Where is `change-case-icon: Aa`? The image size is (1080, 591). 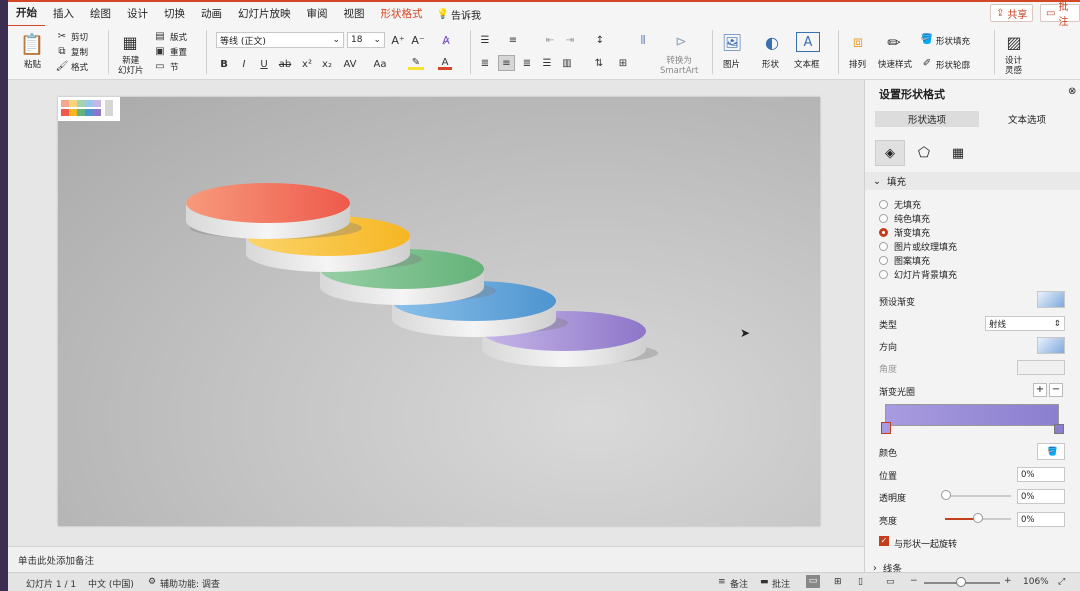
change-case-icon: Aa is located at coordinates (380, 64).